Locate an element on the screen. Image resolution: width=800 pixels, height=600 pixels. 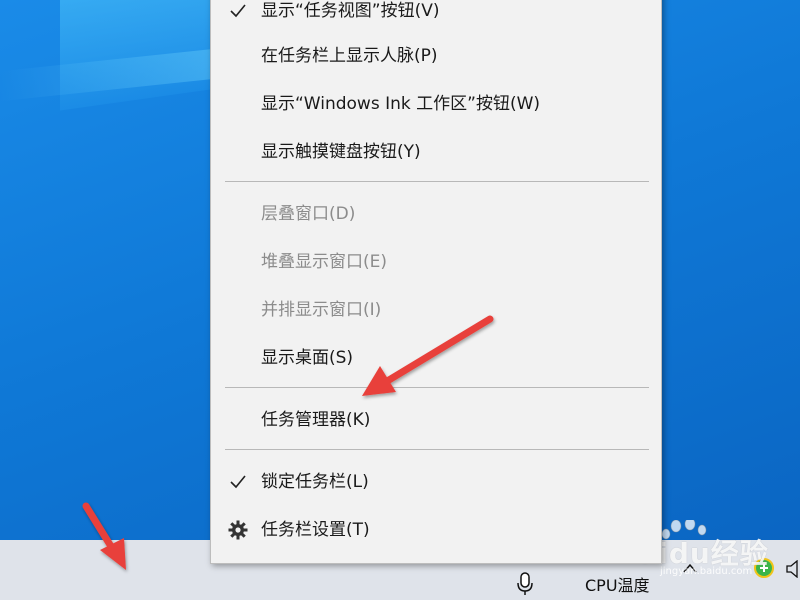
menu-item-label: 锁定任务栏(L) is located at coordinates (315, 482).